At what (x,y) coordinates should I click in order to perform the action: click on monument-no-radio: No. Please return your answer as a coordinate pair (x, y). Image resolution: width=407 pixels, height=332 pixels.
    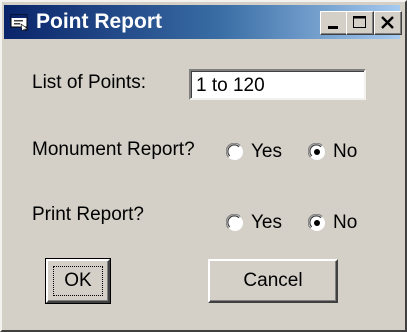
    Looking at the image, I should click on (332, 152).